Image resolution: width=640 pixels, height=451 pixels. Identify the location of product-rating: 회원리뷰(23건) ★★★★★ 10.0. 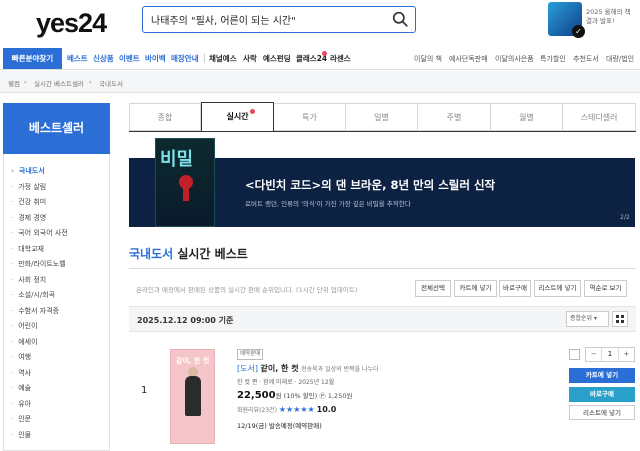
(286, 409).